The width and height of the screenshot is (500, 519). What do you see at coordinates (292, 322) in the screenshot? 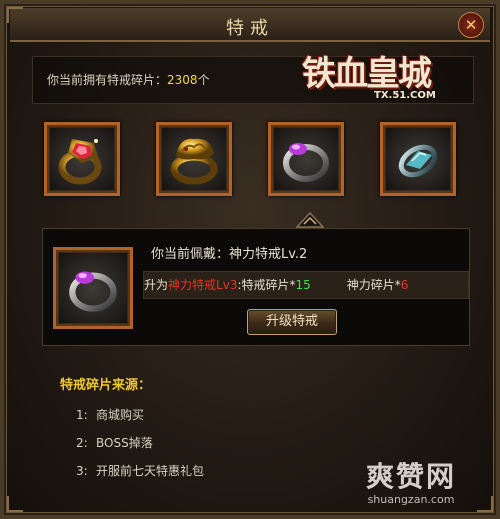
I see `upgrade-ring-button: 升级特戒` at bounding box center [292, 322].